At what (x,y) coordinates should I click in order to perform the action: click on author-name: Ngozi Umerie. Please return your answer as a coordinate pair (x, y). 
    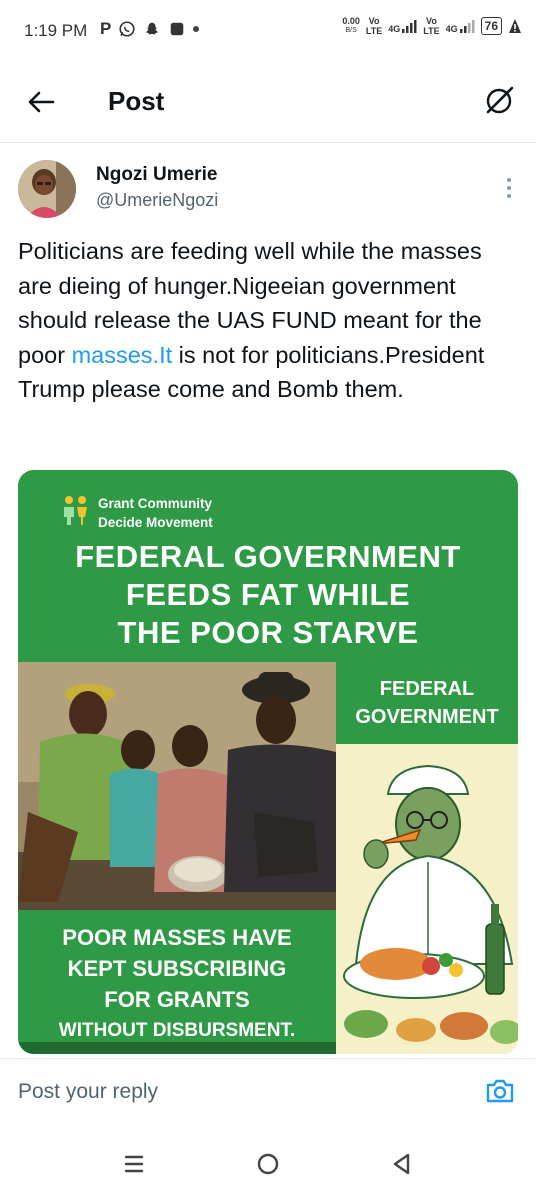
    Looking at the image, I should click on (156, 175).